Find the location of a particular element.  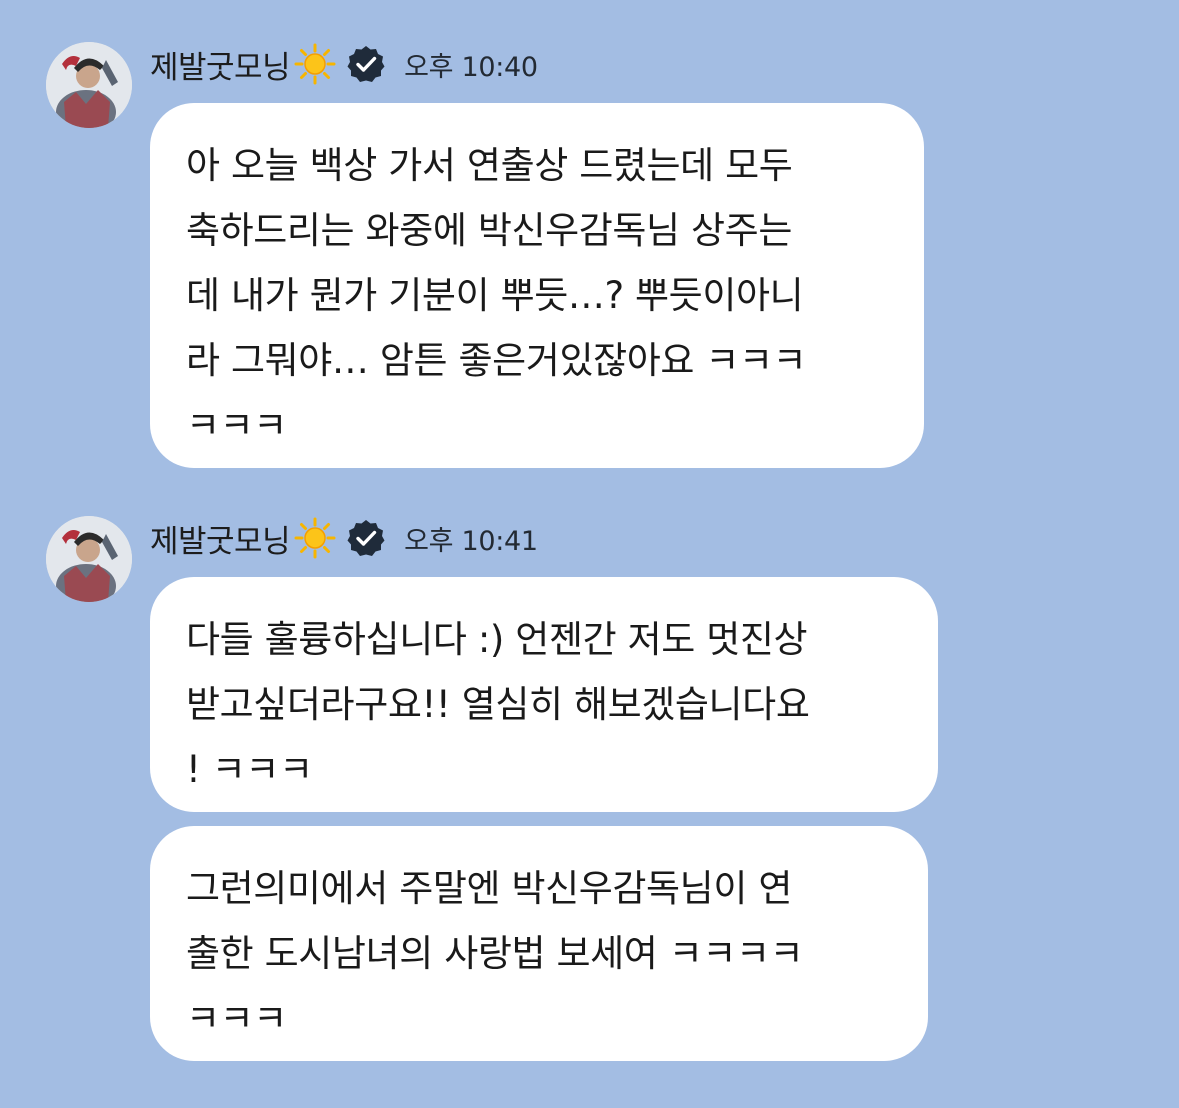

message-header: 제발굿모닝 오후 10:40 is located at coordinates (344, 64).